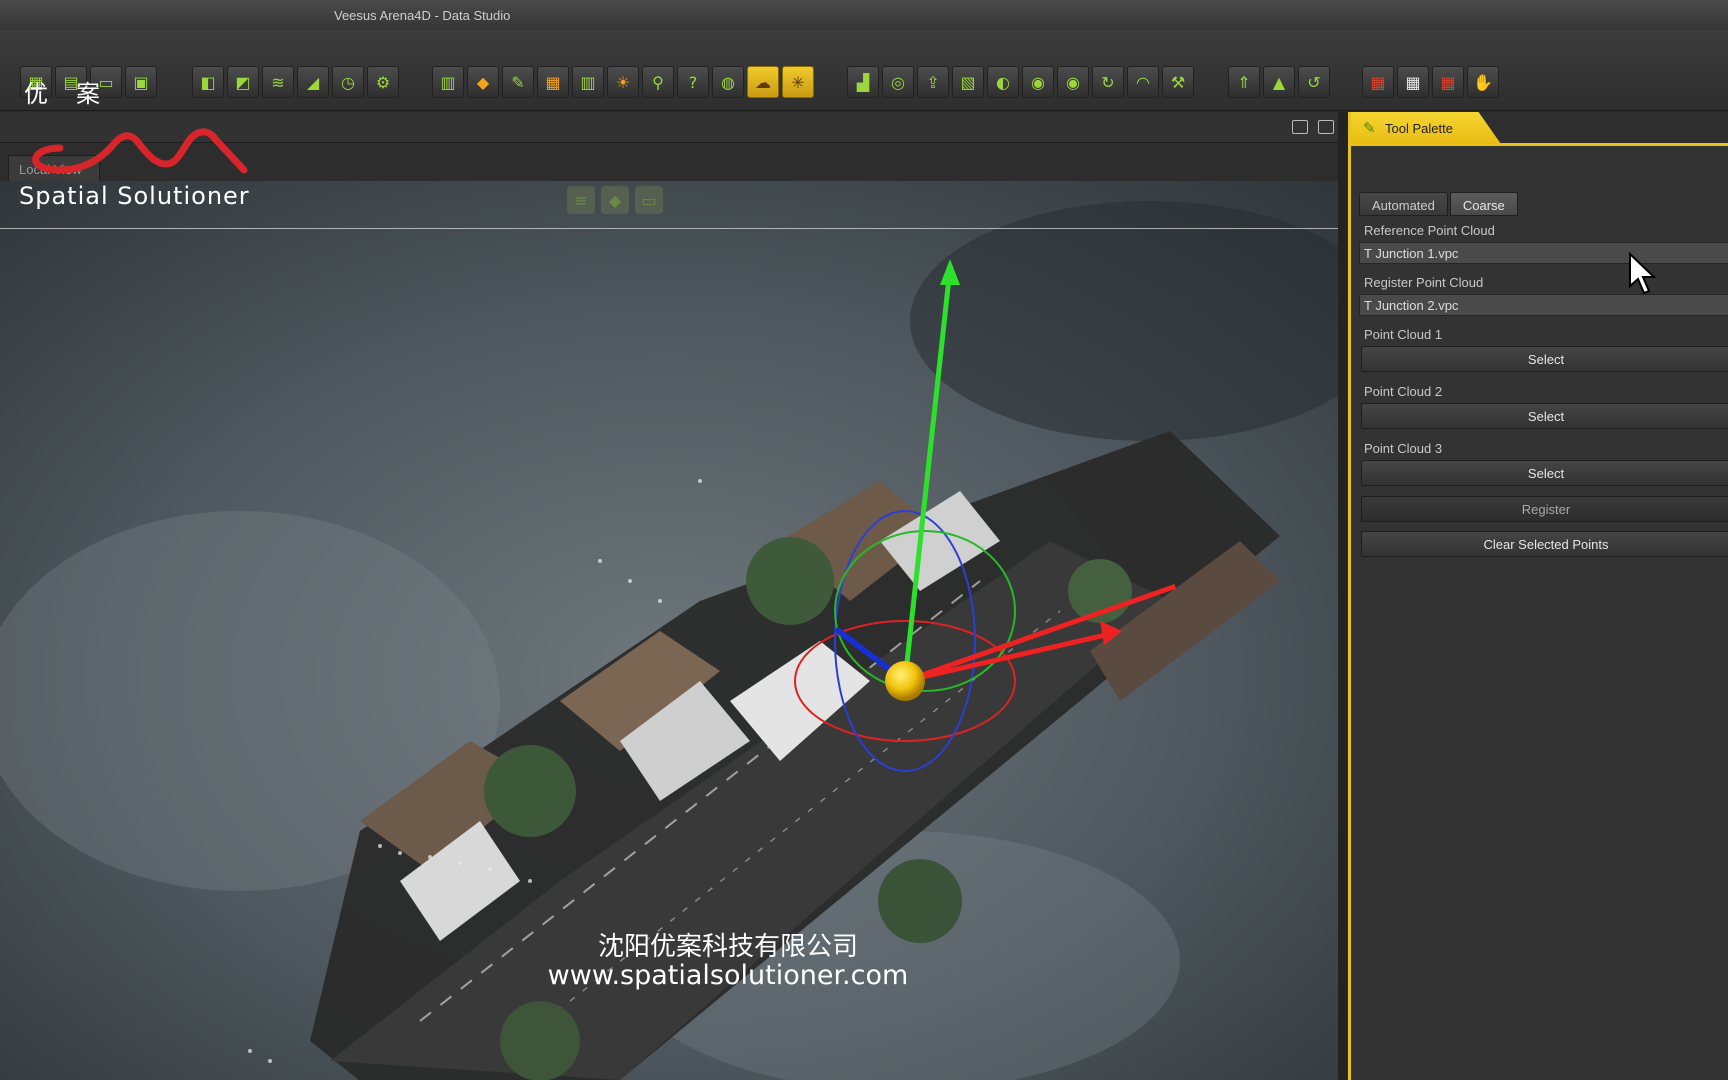  Describe the element at coordinates (1448, 82) in the screenshot. I see `grid-select-icon: ▦` at that location.